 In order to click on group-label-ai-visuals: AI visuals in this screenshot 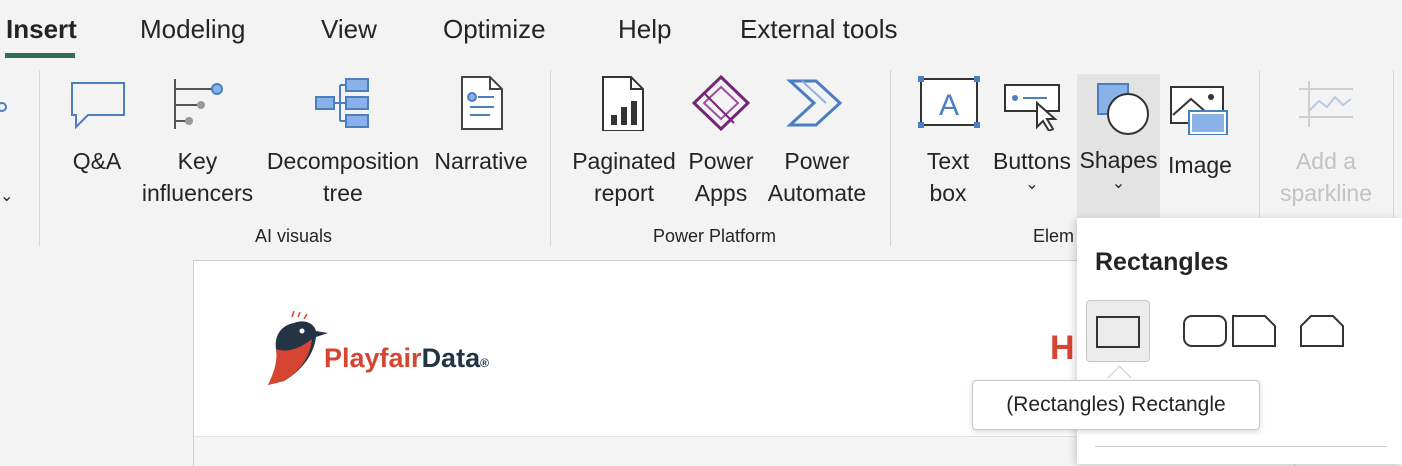, I will do `click(294, 236)`.